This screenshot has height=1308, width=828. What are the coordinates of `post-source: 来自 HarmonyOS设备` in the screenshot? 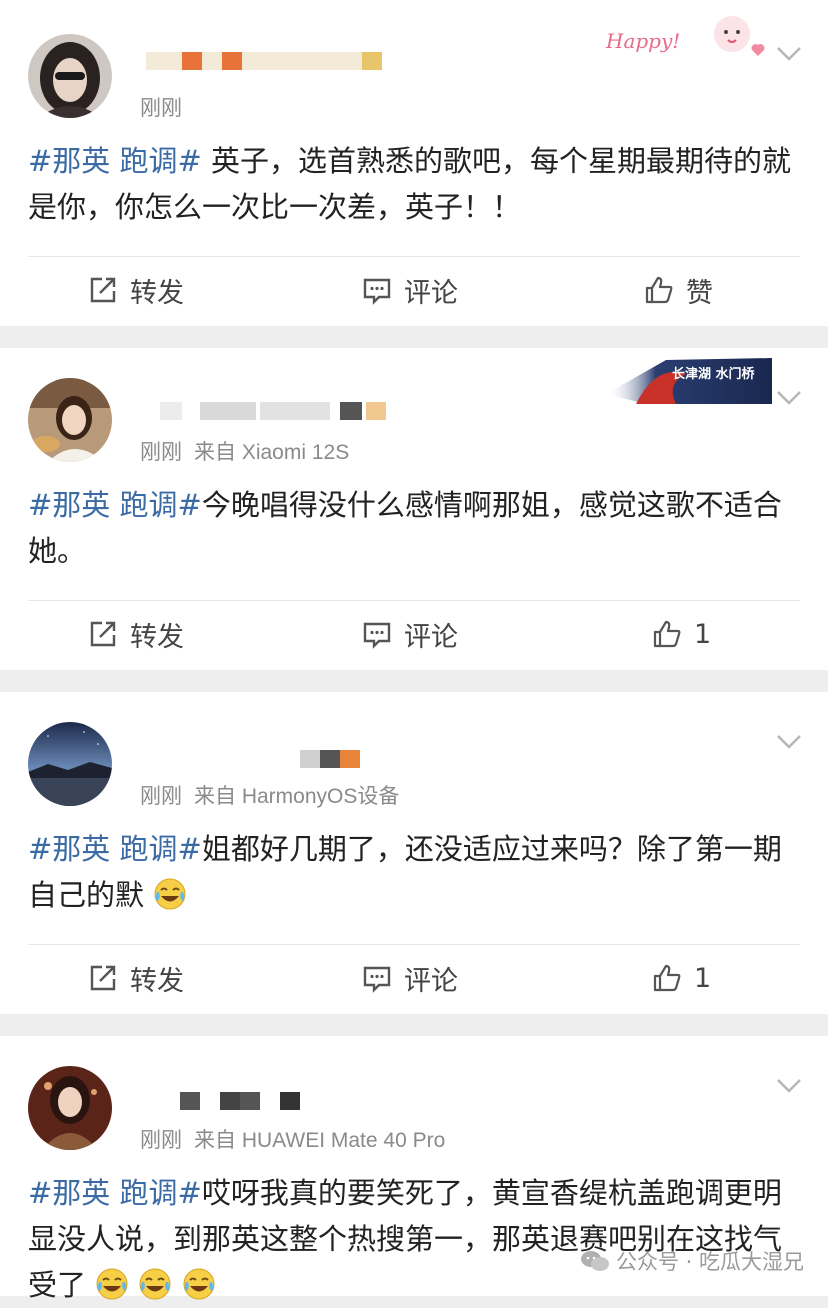 It's located at (297, 796).